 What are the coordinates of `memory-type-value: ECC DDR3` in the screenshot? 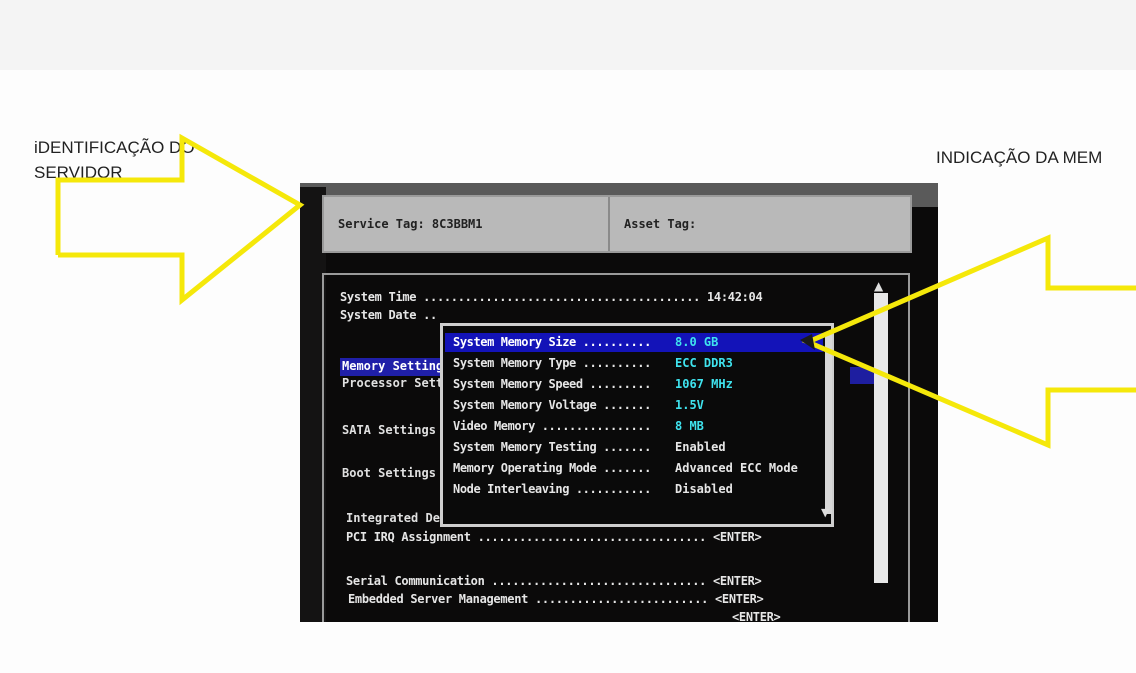 It's located at (704, 363).